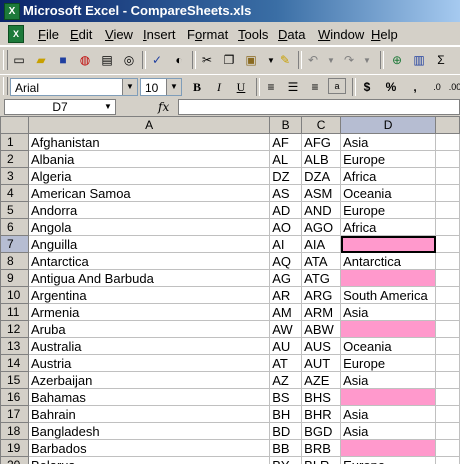 The width and height of the screenshot is (460, 464). Describe the element at coordinates (119, 34) in the screenshot. I see `menu-view: View` at that location.